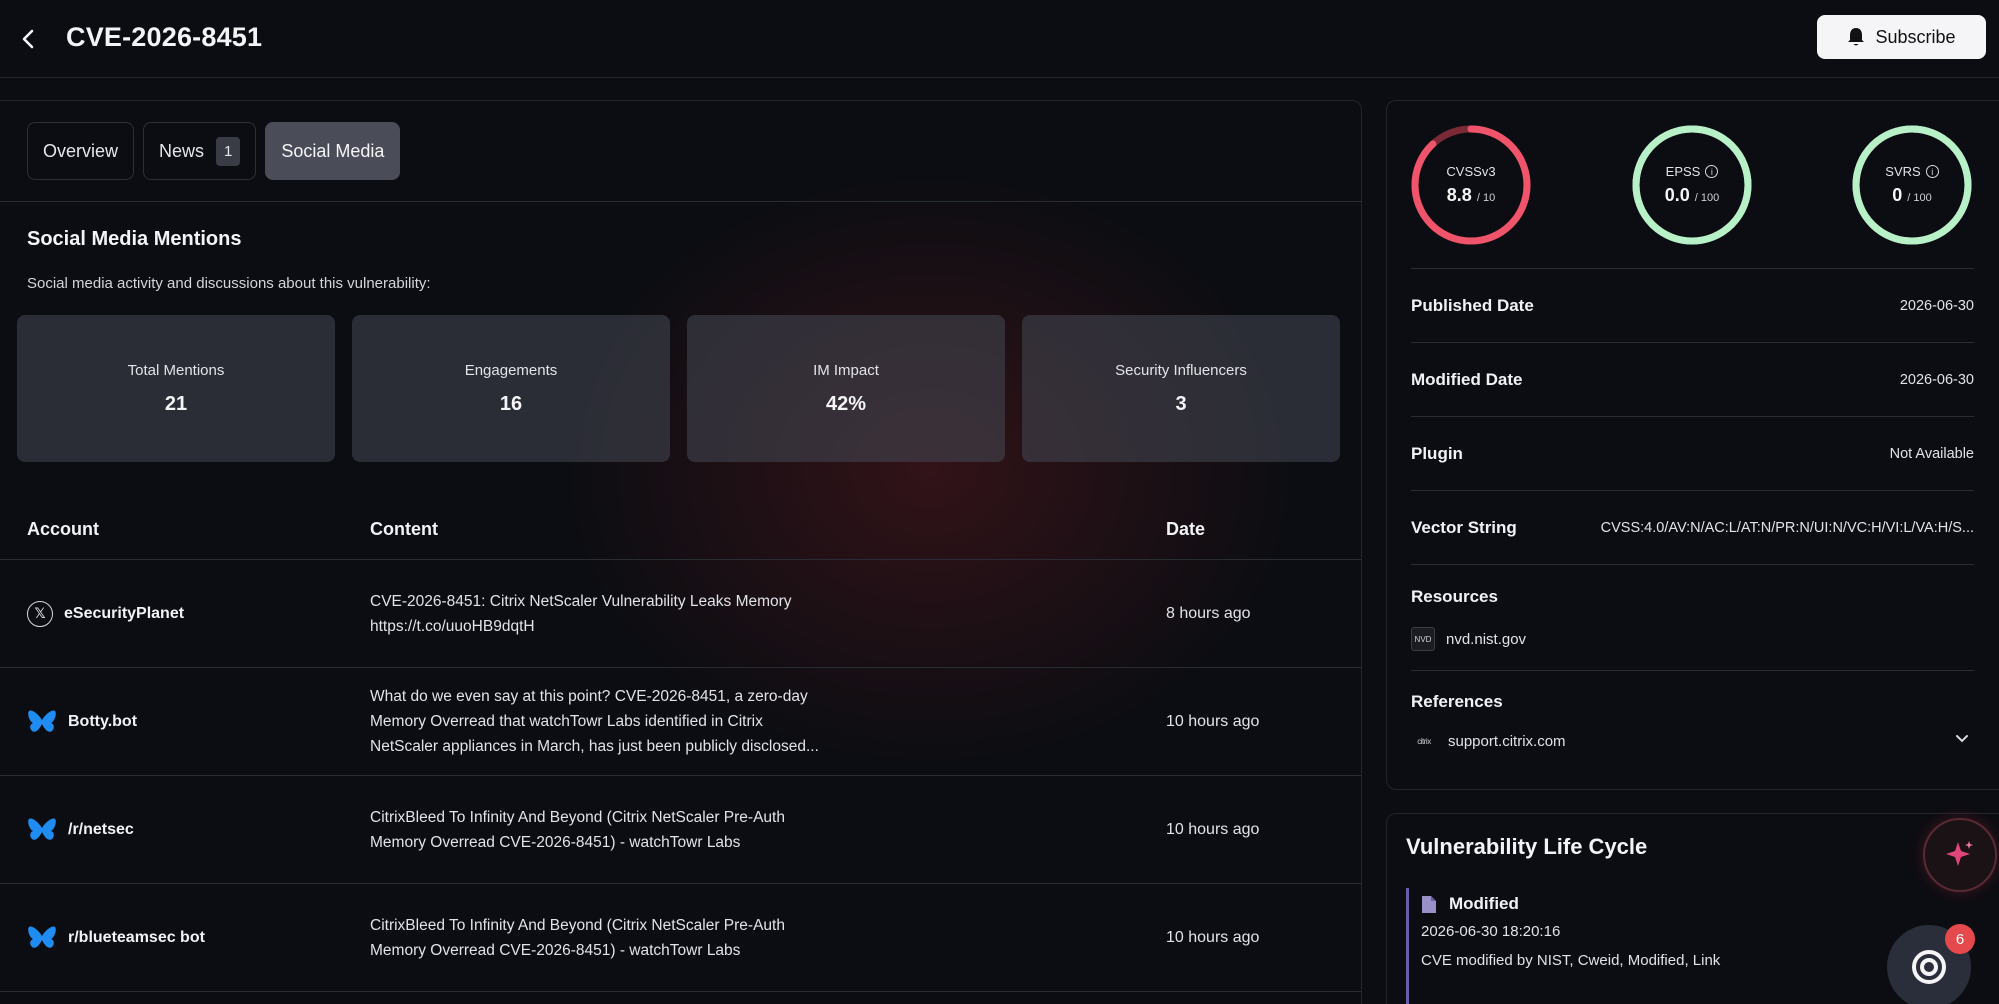 This screenshot has height=1004, width=1999. Describe the element at coordinates (1962, 739) in the screenshot. I see `chevron-down-icon` at that location.